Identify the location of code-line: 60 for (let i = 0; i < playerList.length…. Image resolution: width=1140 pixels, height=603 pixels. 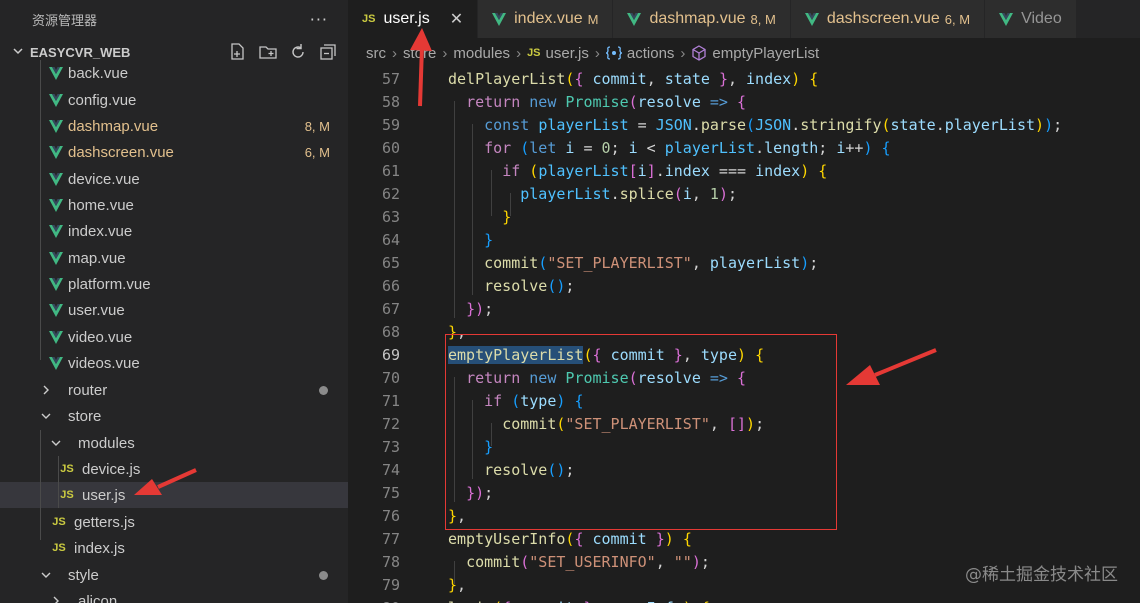
(744, 147).